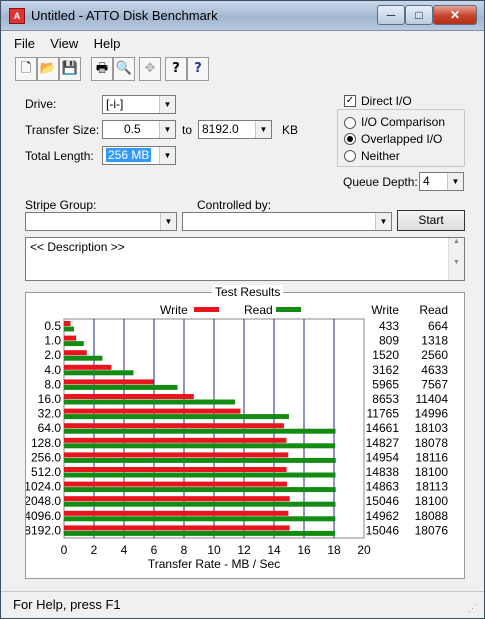 This screenshot has width=485, height=619. What do you see at coordinates (64, 43) in the screenshot?
I see `menu-view: View` at bounding box center [64, 43].